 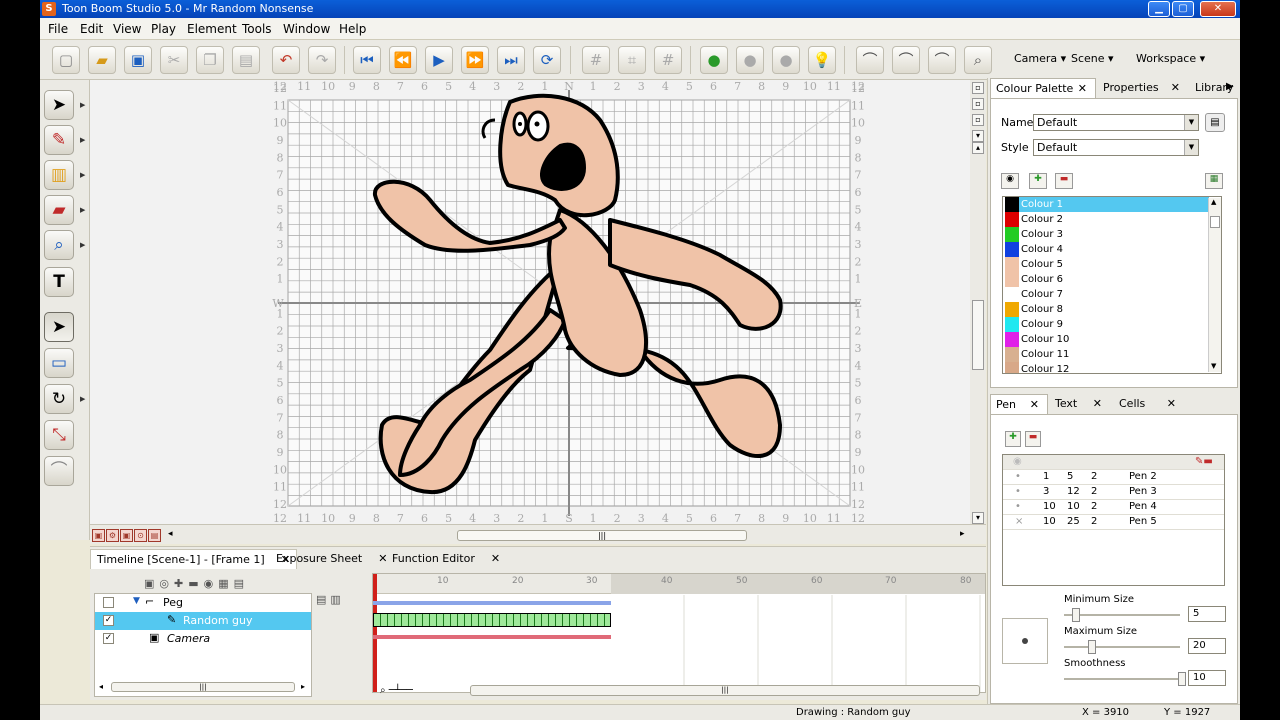 I want to click on open-folder-icon: ▰, so click(x=102, y=60).